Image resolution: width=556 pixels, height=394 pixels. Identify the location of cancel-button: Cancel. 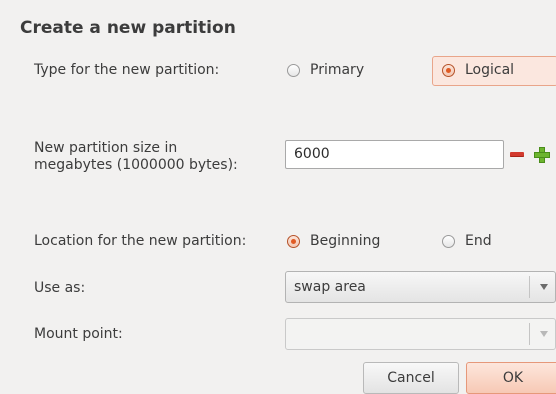
(411, 378).